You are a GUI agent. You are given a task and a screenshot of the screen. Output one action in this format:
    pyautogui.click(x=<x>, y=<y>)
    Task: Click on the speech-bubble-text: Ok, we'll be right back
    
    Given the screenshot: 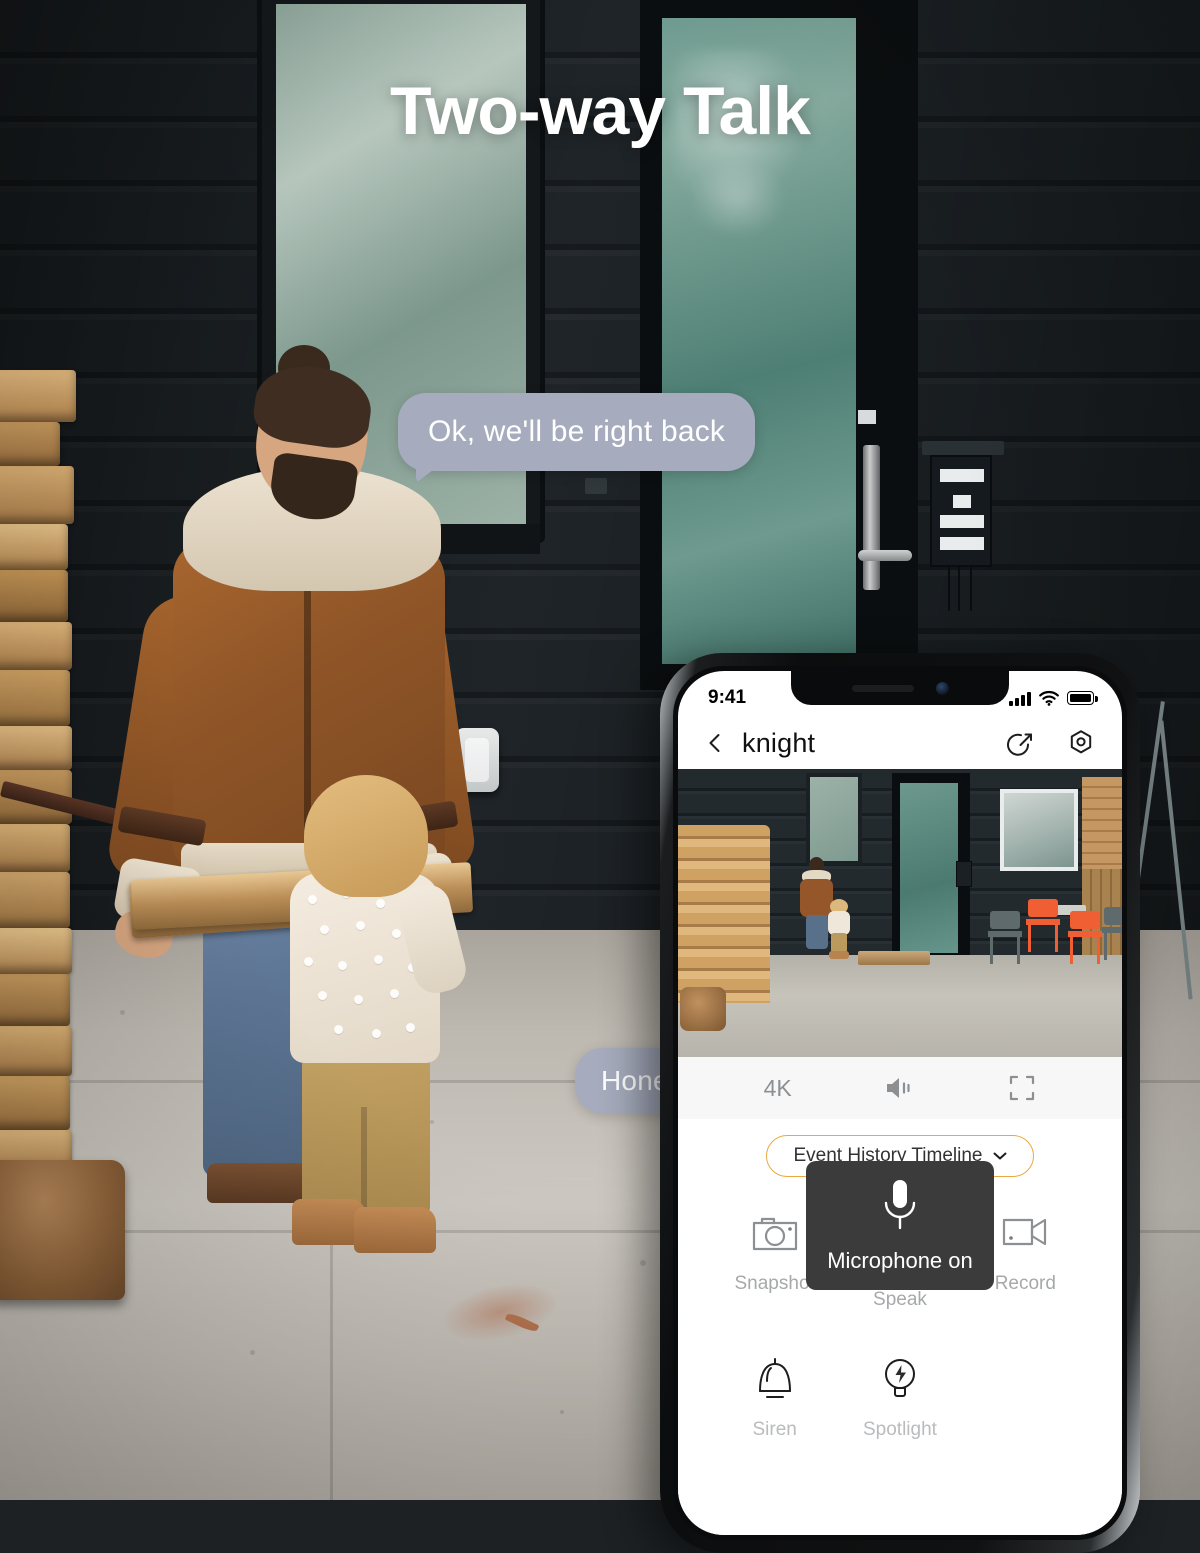 What is the action you would take?
    pyautogui.click(x=577, y=431)
    